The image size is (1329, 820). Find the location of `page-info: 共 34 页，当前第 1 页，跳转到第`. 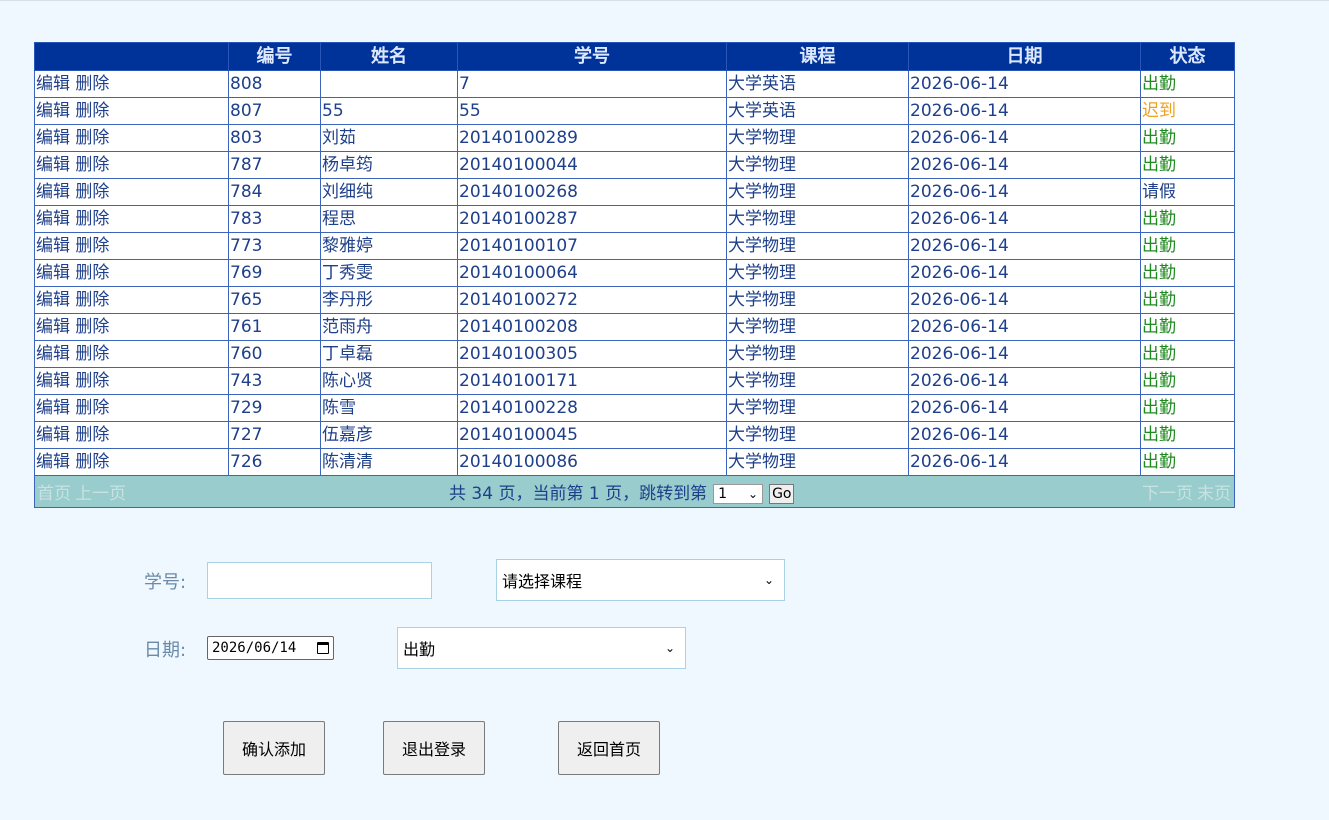

page-info: 共 34 页，当前第 1 页，跳转到第 is located at coordinates (578, 494).